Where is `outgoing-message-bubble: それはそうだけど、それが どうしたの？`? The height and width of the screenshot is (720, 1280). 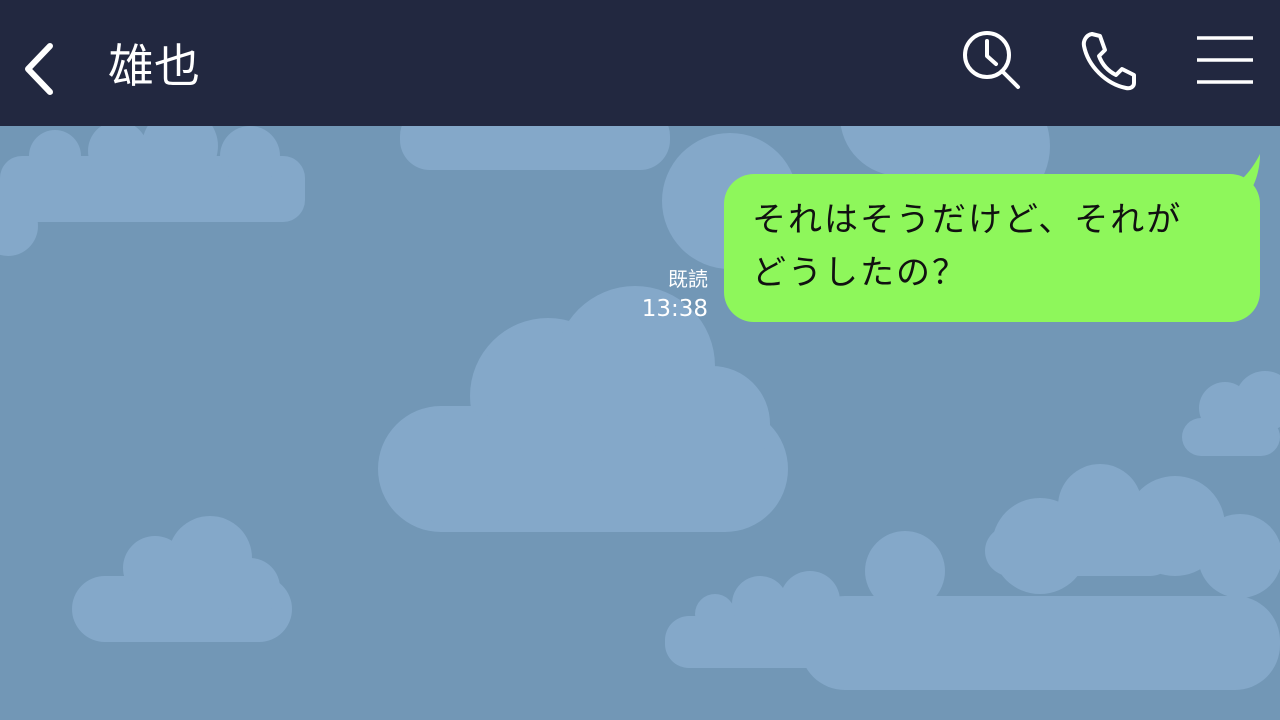
outgoing-message-bubble: それはそうだけど、それが どうしたの？ is located at coordinates (992, 248).